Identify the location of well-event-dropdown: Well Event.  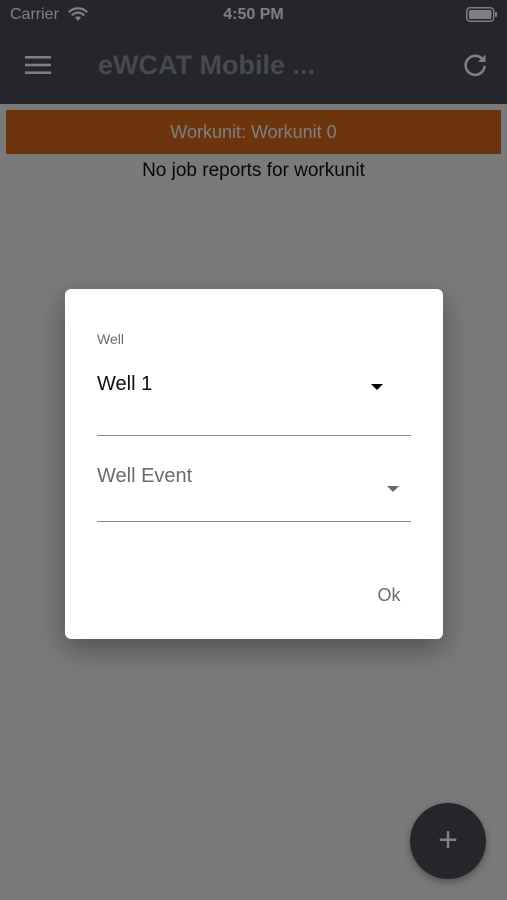
(254, 485).